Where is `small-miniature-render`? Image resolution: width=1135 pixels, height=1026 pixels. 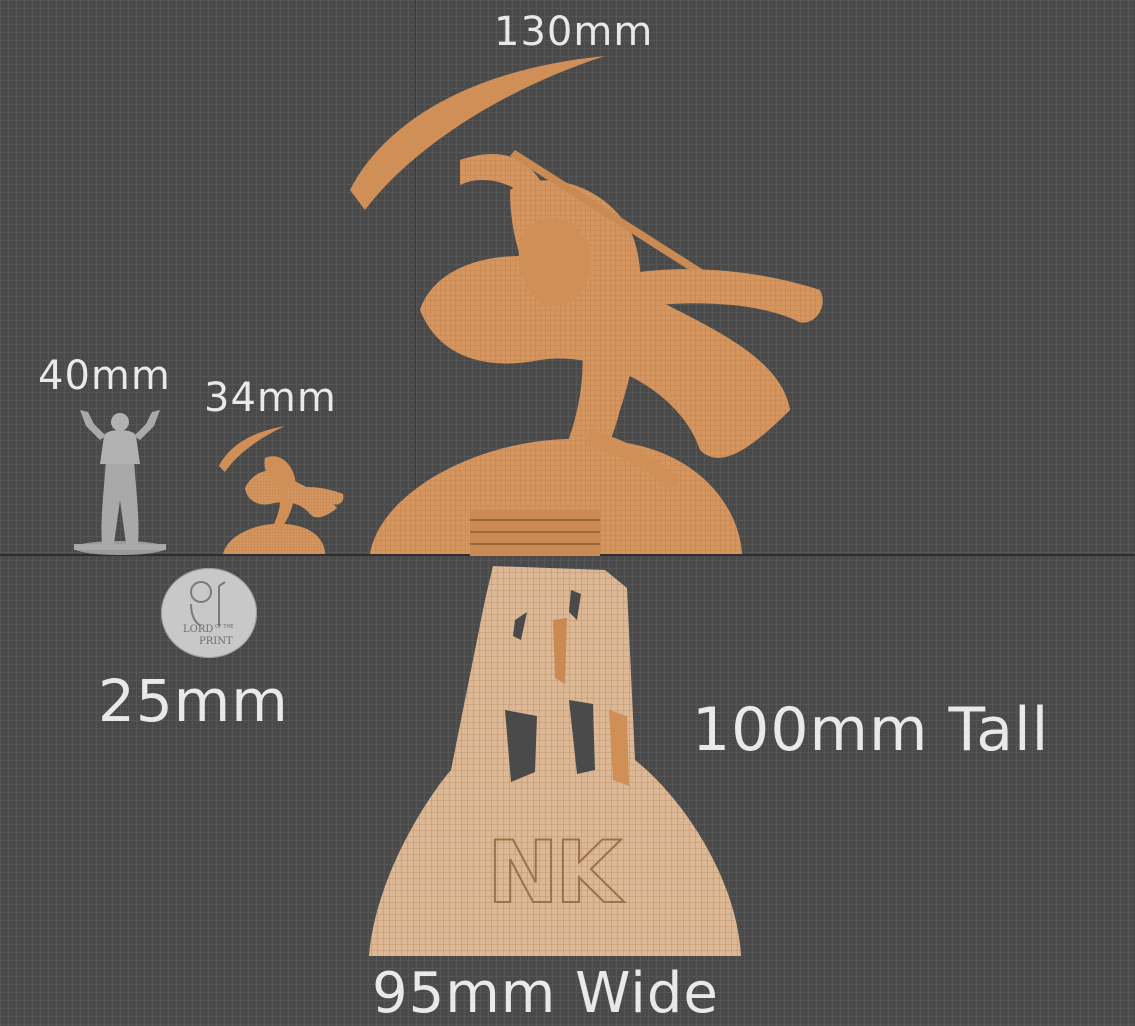
small-miniature-render is located at coordinates (281, 490).